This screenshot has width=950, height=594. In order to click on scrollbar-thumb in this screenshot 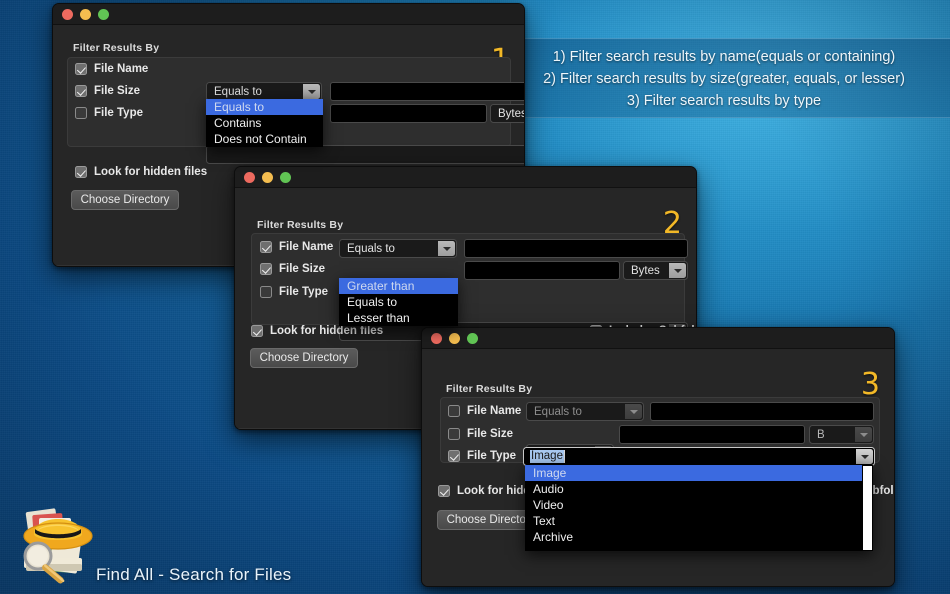, I will do `click(867, 508)`.